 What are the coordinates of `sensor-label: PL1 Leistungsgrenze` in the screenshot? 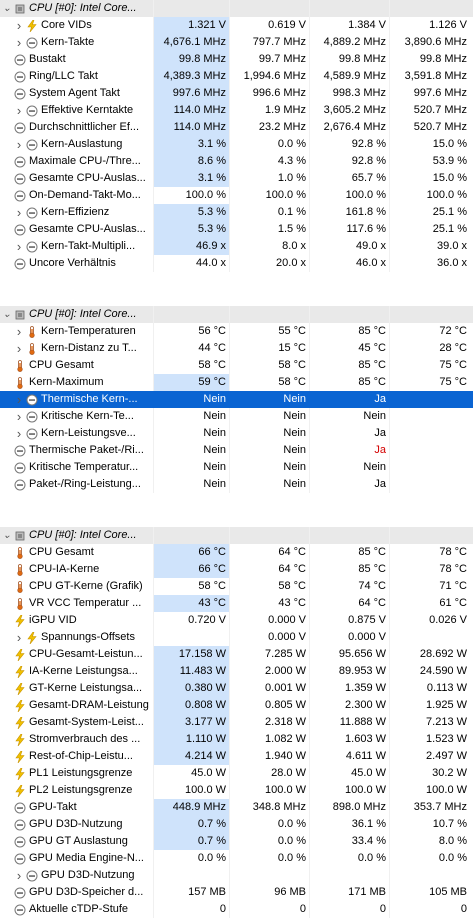 It's located at (76, 773).